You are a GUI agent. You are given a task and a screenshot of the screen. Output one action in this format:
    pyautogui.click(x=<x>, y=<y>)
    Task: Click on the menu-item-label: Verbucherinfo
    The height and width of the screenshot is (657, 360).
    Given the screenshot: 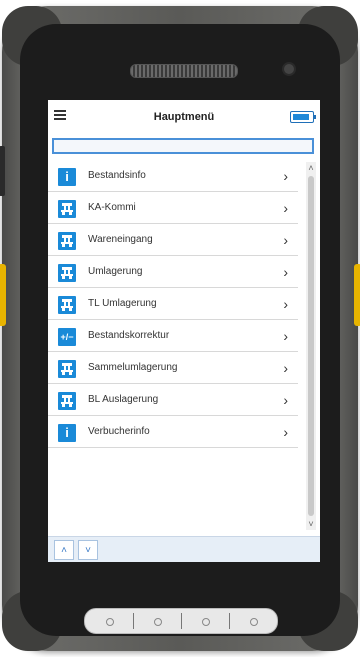 What is the action you would take?
    pyautogui.click(x=119, y=431)
    